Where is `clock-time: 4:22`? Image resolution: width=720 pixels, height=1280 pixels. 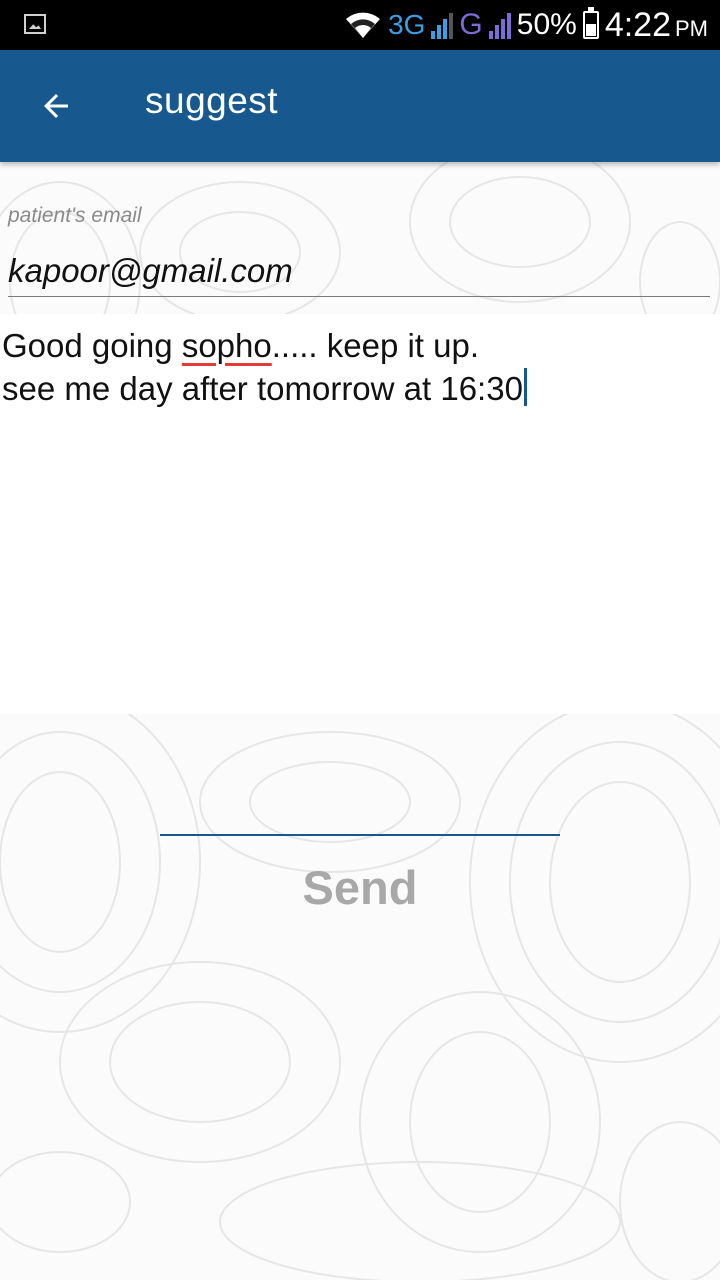 clock-time: 4:22 is located at coordinates (637, 24).